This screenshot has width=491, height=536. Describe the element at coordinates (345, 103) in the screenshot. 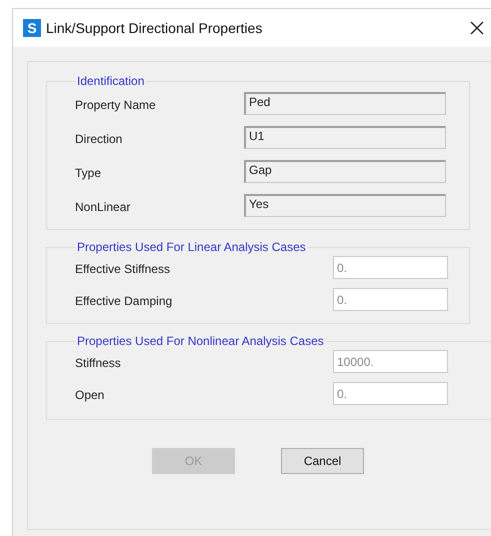

I see `readonly-field: Ped` at that location.